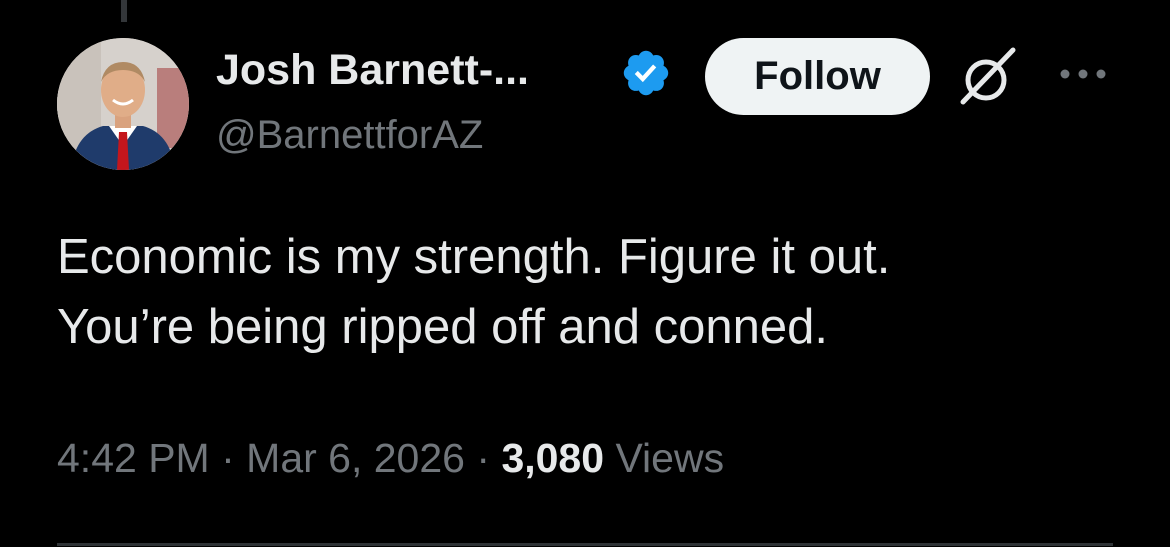  Describe the element at coordinates (988, 77) in the screenshot. I see `grok-icon` at that location.